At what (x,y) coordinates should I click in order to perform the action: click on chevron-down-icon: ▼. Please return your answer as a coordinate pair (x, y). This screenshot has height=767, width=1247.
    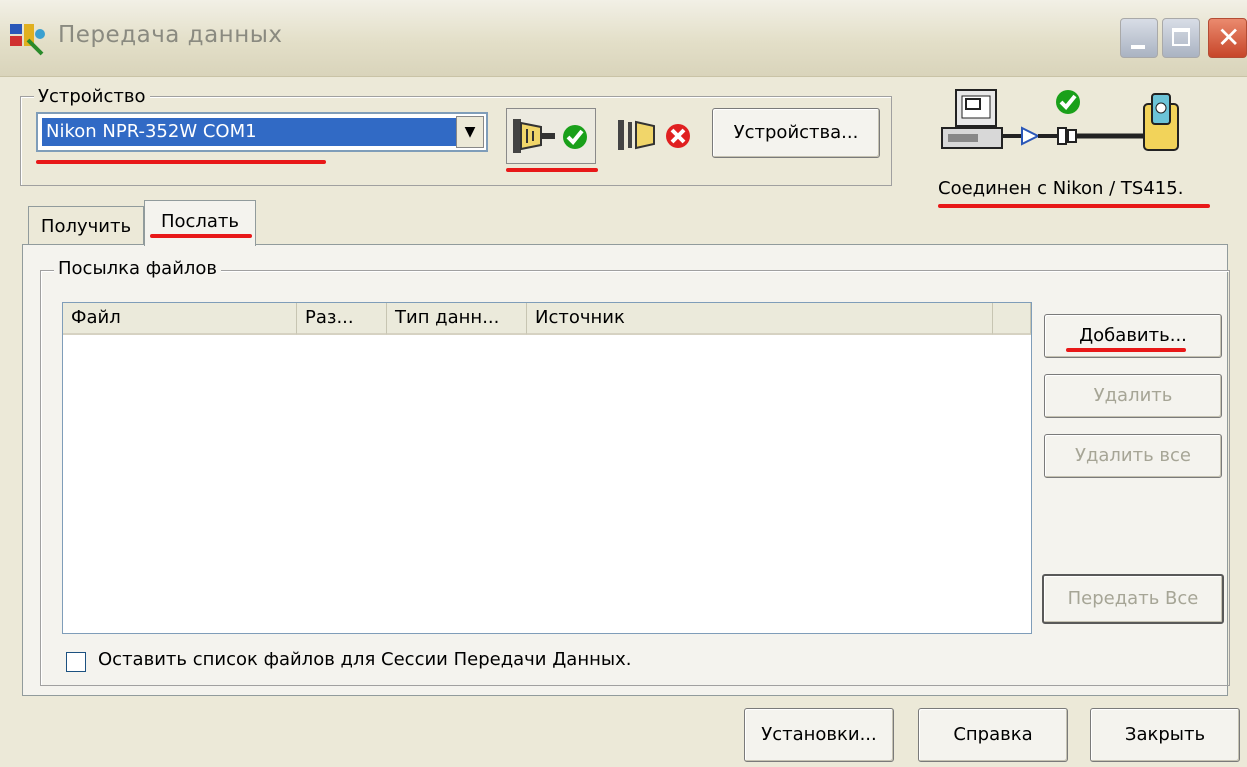
    Looking at the image, I should click on (470, 132).